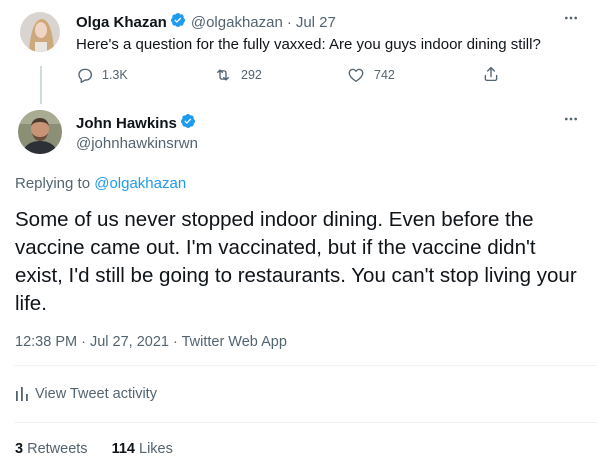 The width and height of the screenshot is (597, 471). What do you see at coordinates (57, 449) in the screenshot?
I see `retweets-stat-label: Retweets` at bounding box center [57, 449].